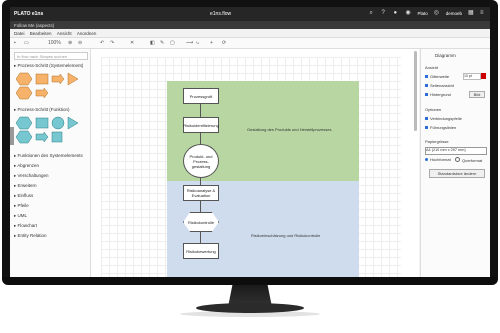 Image resolution: width=500 pixels, height=333 pixels. I want to click on bild-button: Bild, so click(477, 94).